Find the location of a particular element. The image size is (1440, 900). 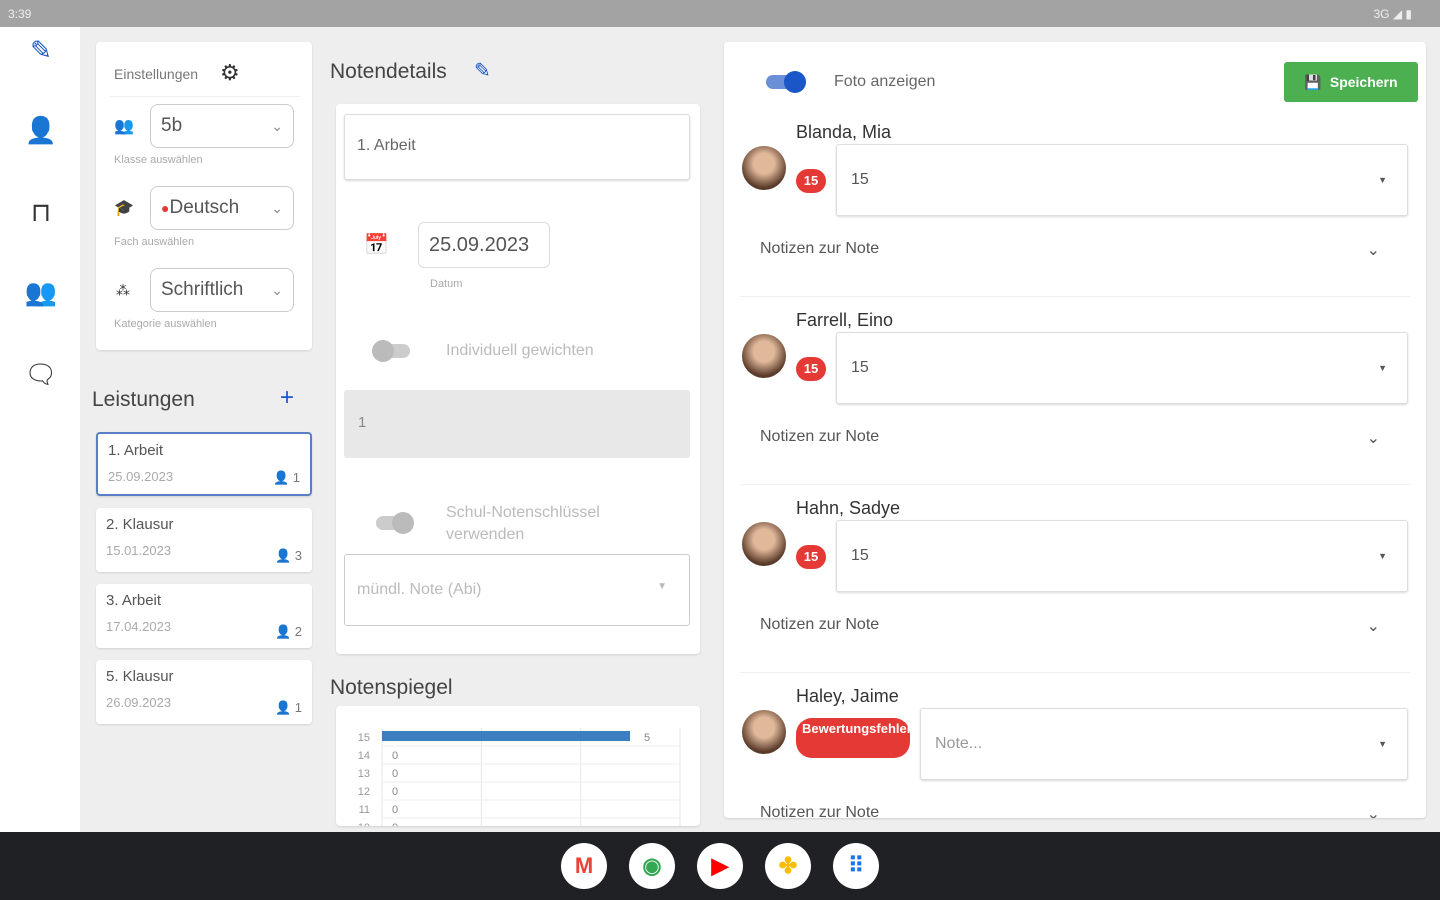

group-icon: 👥 is located at coordinates (41, 292).